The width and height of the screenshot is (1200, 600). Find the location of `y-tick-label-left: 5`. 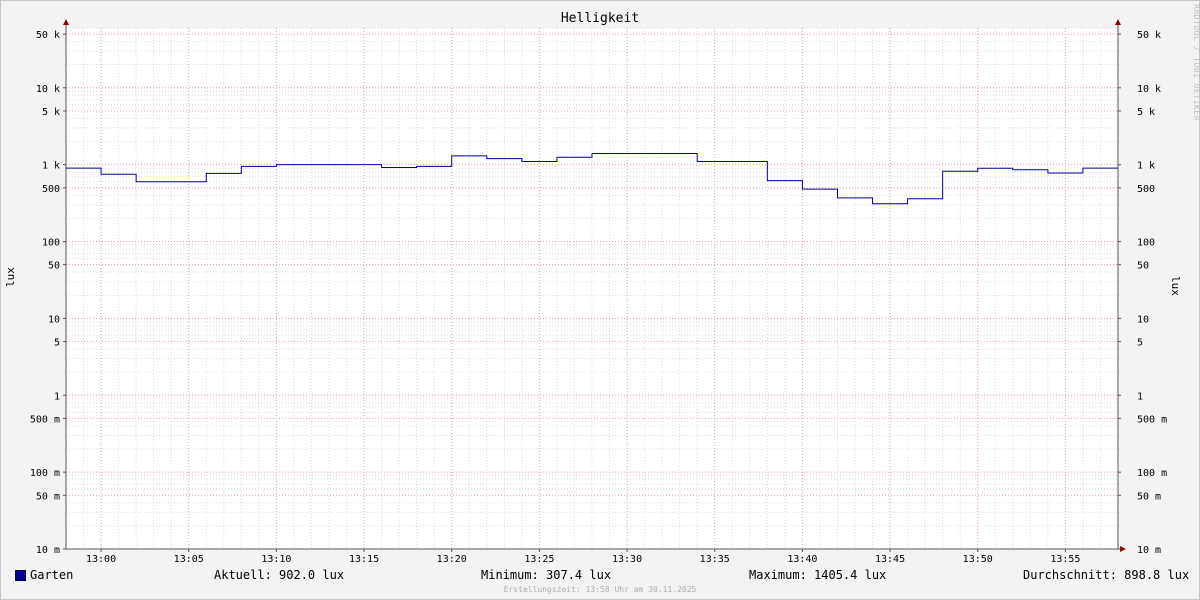

y-tick-label-left: 5 is located at coordinates (57, 343).